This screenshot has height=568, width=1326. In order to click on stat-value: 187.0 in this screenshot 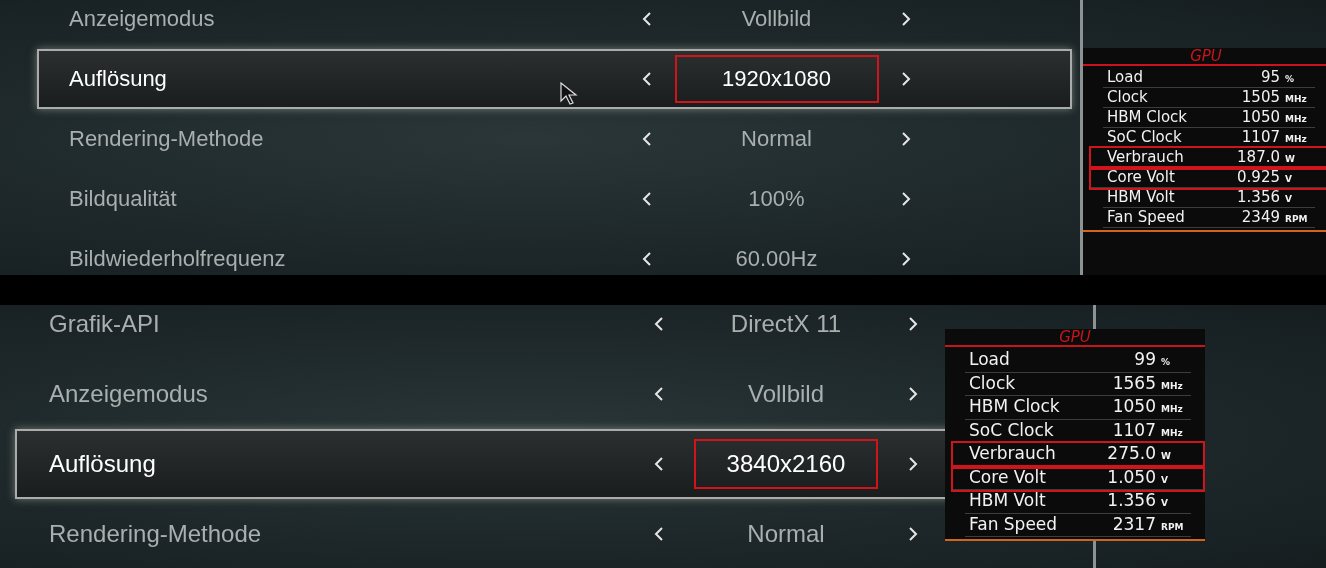, I will do `click(1258, 157)`.